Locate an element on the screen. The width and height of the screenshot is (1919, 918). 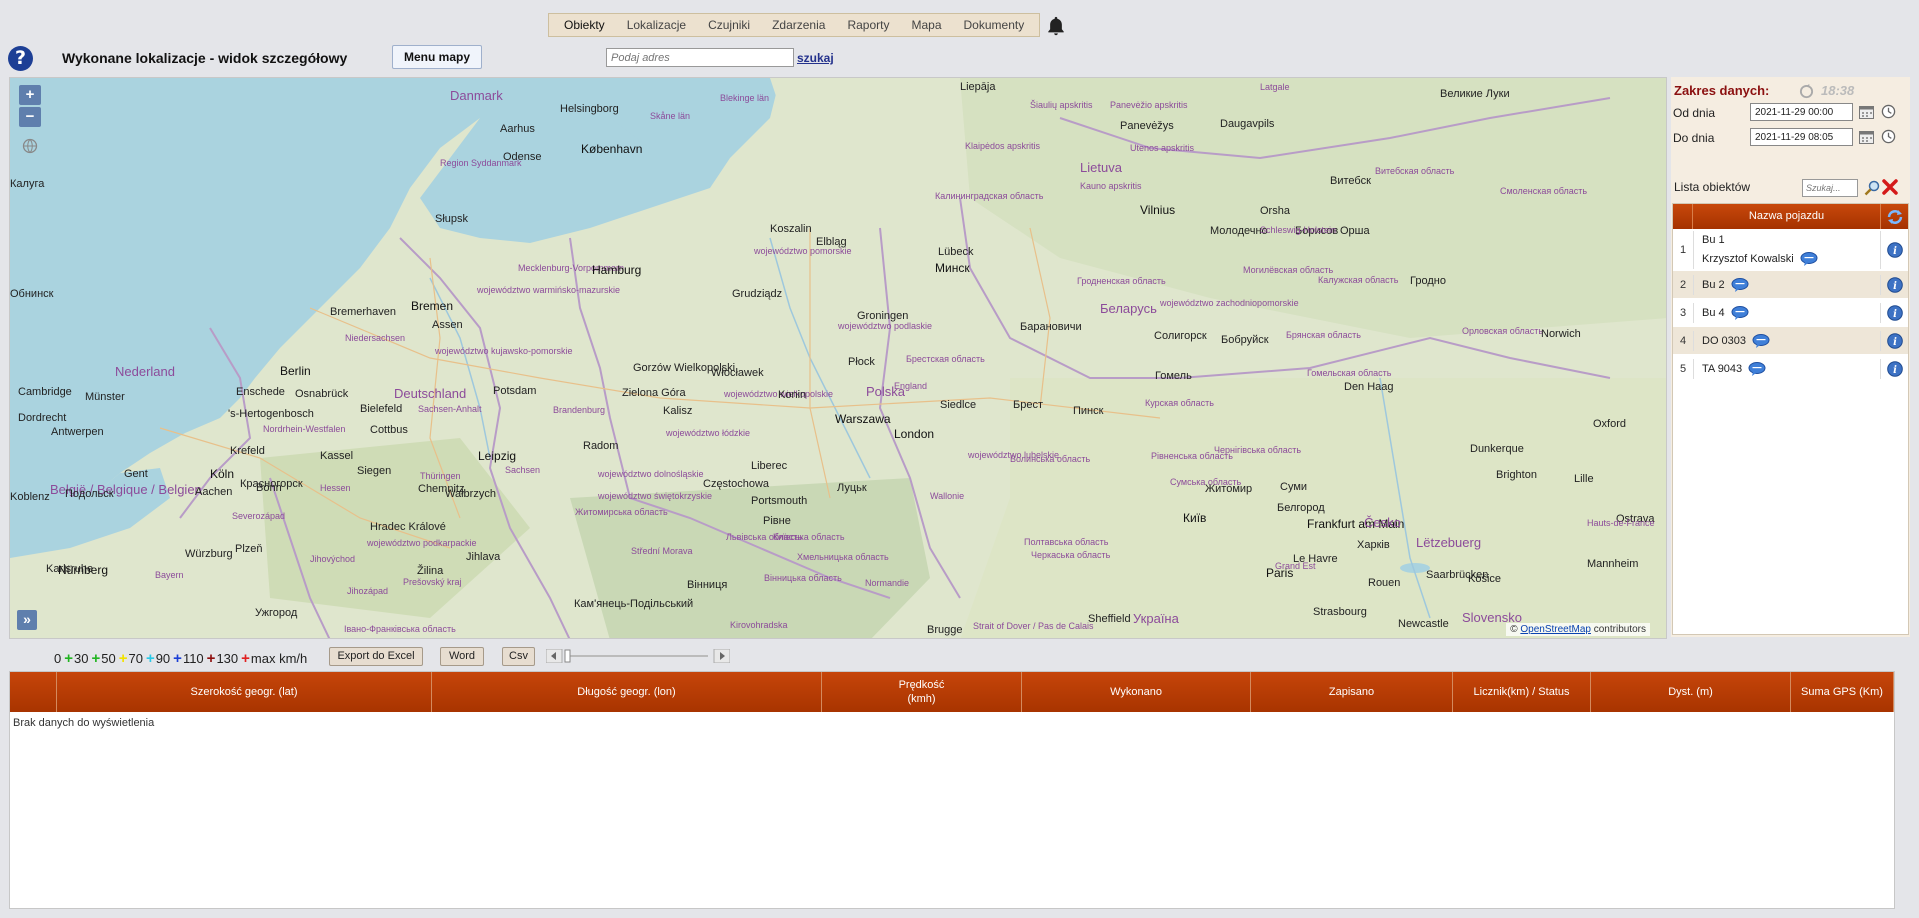
nav-item-czujniki: Czujniki is located at coordinates (729, 25).